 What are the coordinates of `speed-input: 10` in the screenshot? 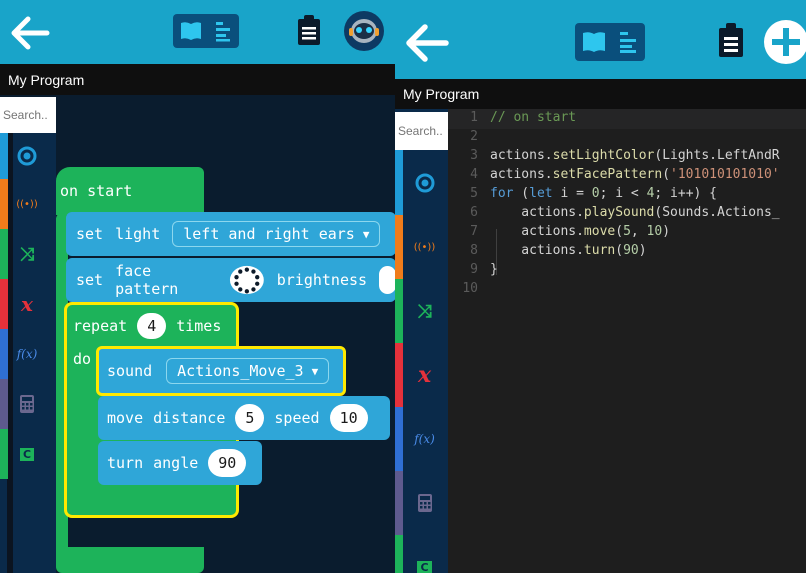 It's located at (348, 418).